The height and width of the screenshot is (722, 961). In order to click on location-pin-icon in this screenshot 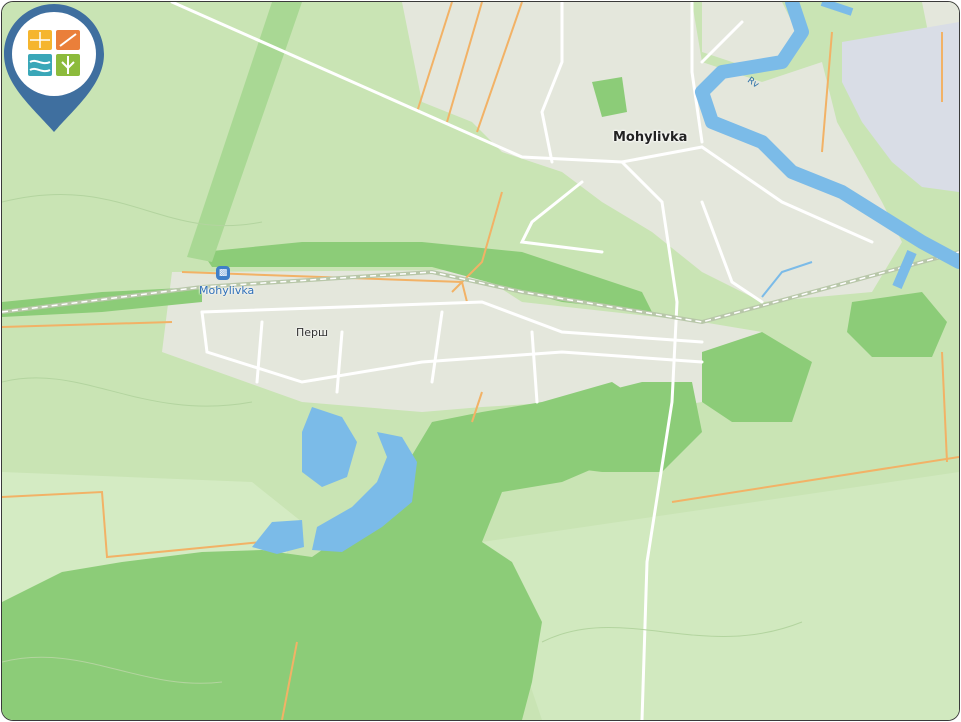, I will do `click(54, 68)`.